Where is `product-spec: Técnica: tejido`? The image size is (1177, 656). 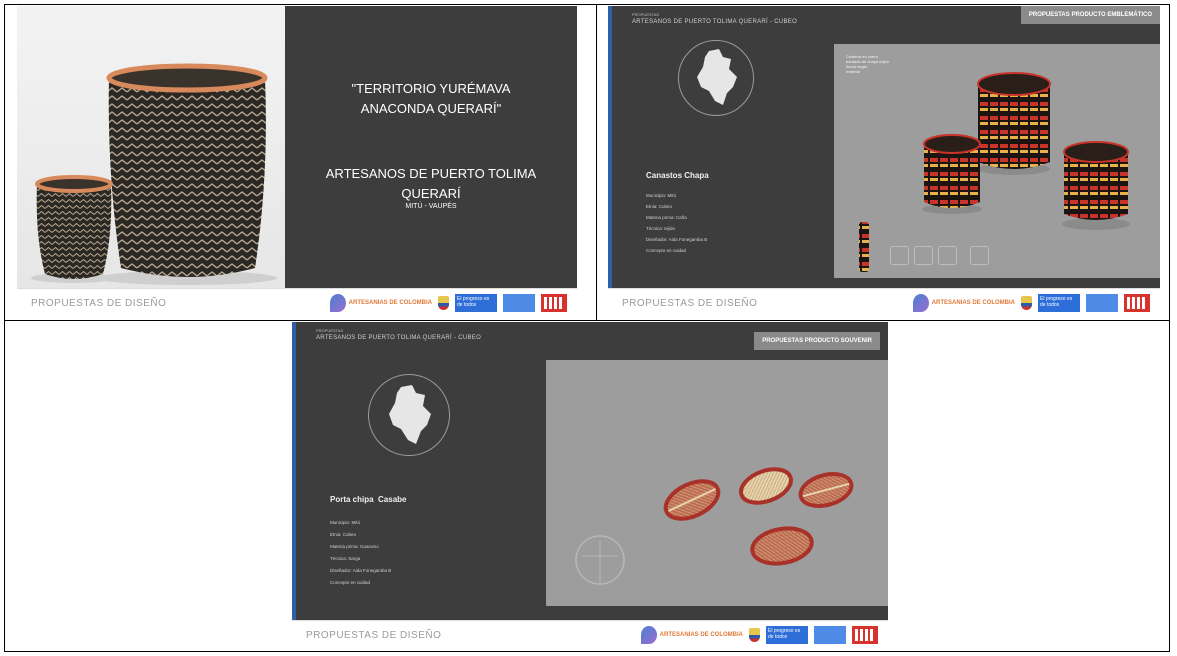
product-spec: Técnica: tejido is located at coordinates (661, 228).